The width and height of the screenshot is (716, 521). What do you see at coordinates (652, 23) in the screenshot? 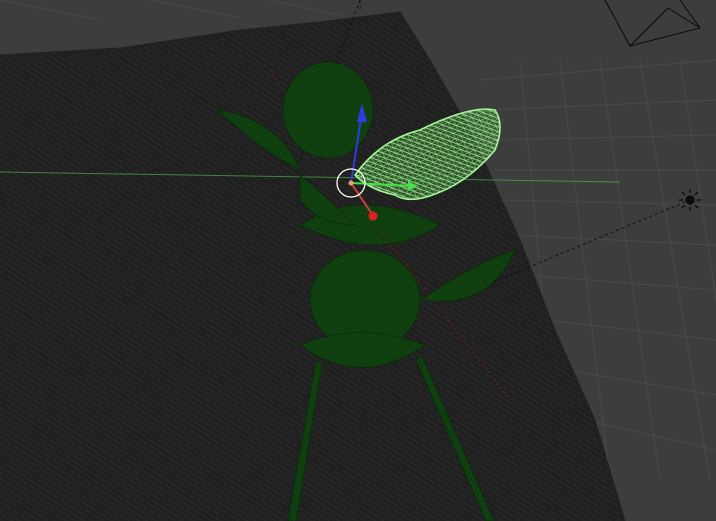
I see `camera-frustum-icon` at bounding box center [652, 23].